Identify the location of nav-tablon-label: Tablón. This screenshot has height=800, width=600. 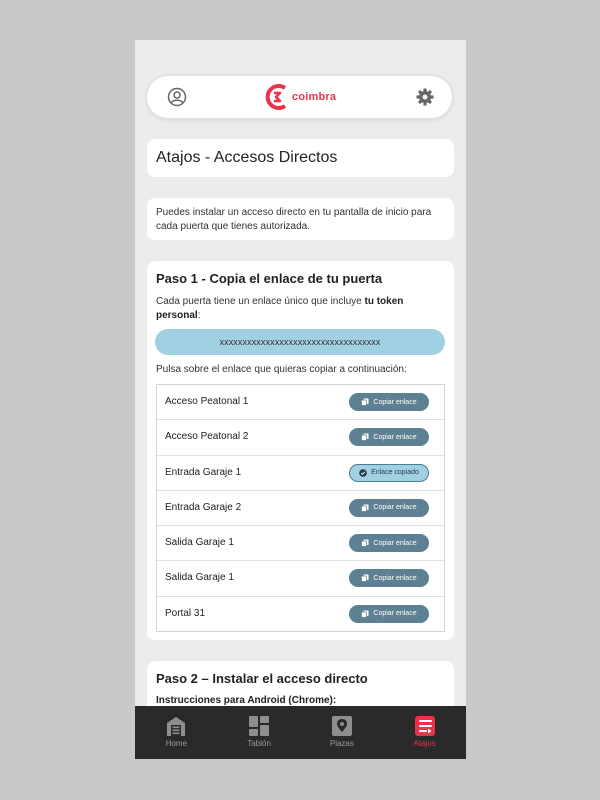
(259, 743).